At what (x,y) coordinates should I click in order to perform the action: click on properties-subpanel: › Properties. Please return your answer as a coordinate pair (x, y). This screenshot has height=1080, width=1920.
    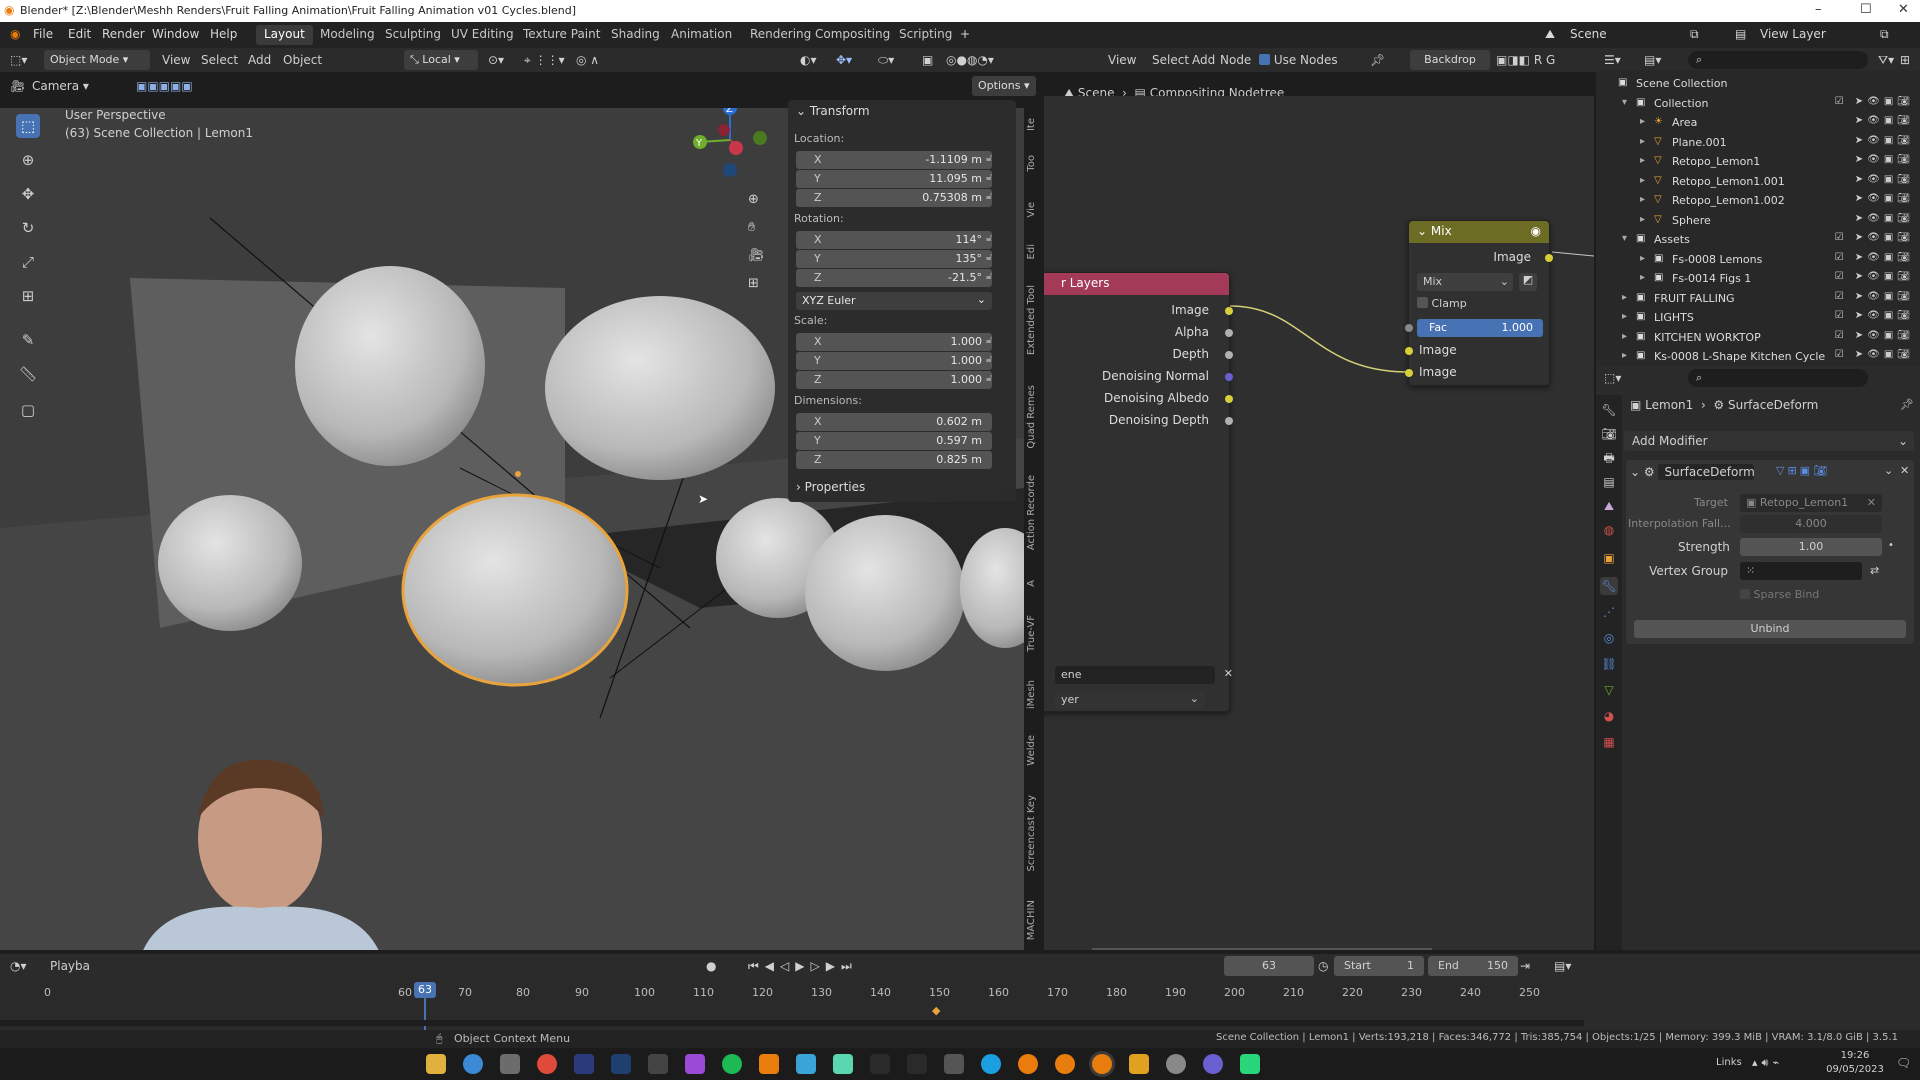
    Looking at the image, I should click on (830, 487).